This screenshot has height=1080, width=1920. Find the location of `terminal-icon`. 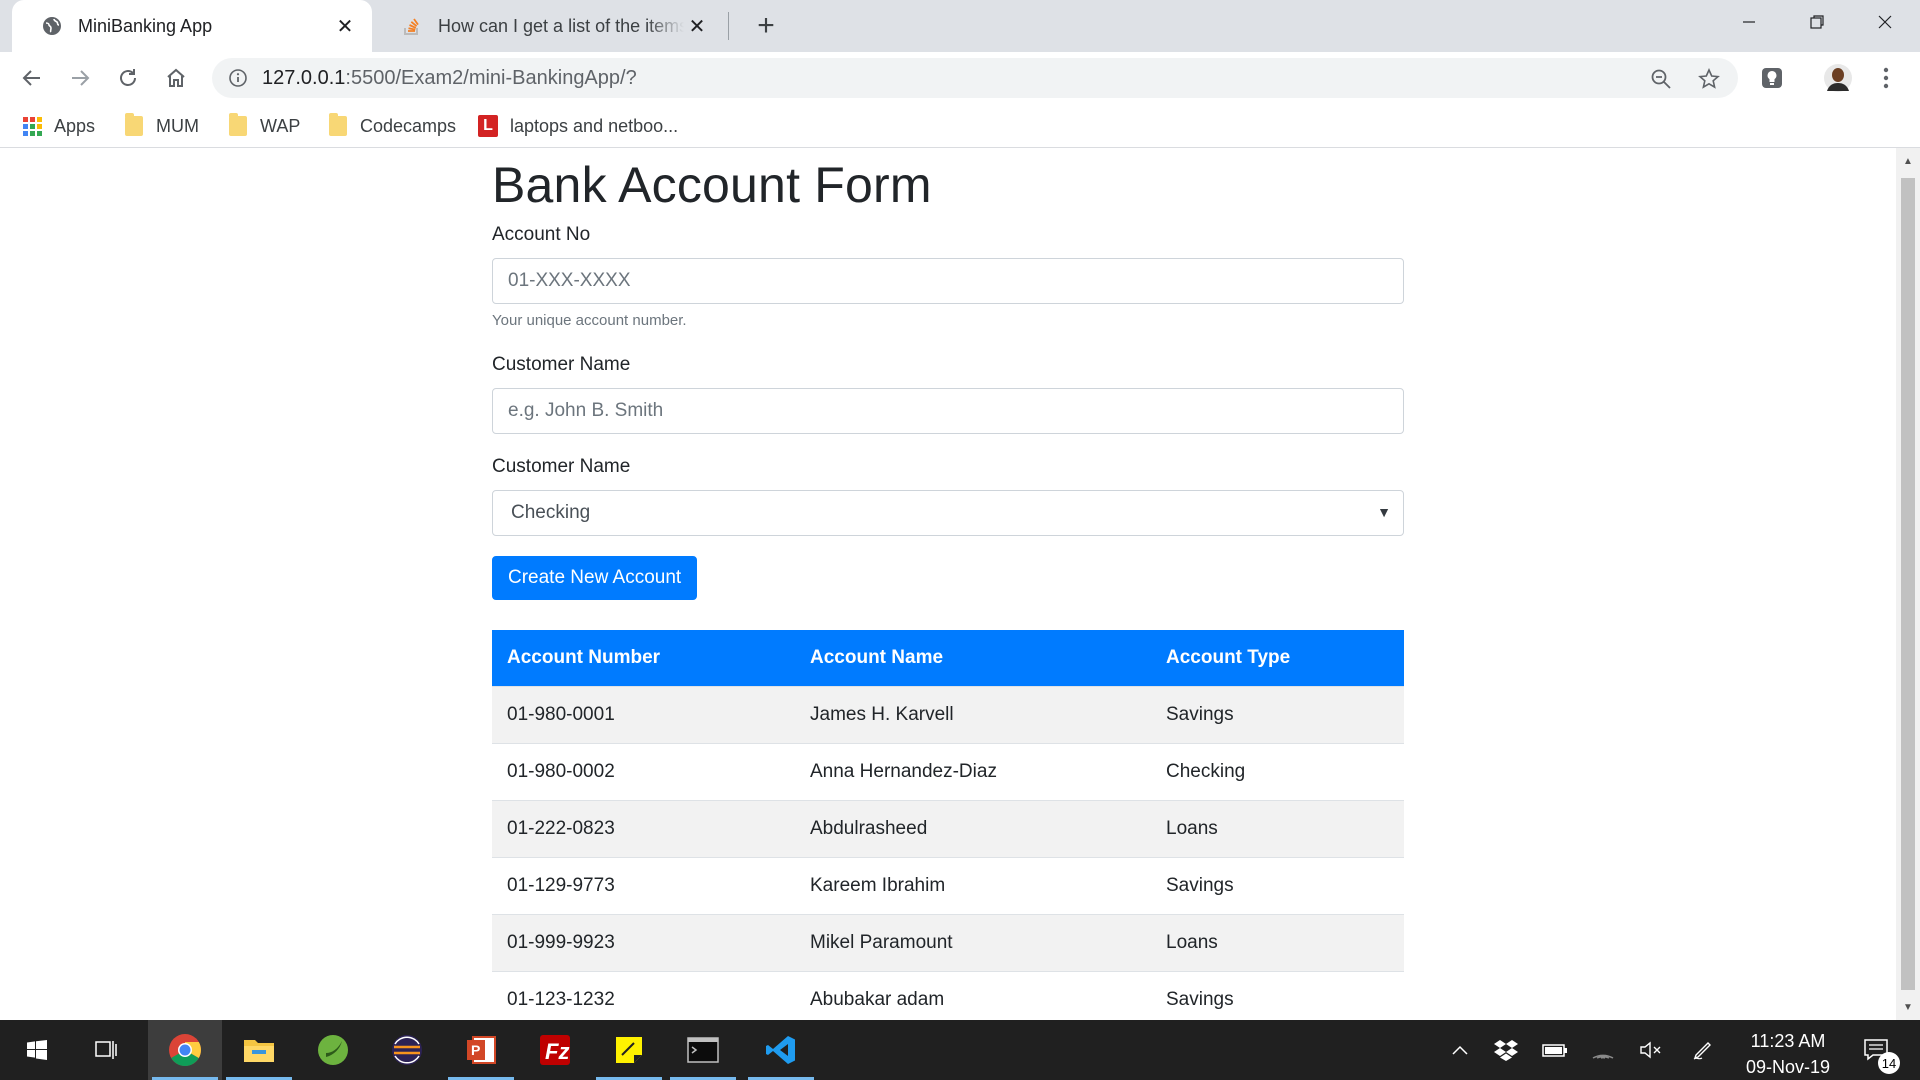

terminal-icon is located at coordinates (703, 1050).